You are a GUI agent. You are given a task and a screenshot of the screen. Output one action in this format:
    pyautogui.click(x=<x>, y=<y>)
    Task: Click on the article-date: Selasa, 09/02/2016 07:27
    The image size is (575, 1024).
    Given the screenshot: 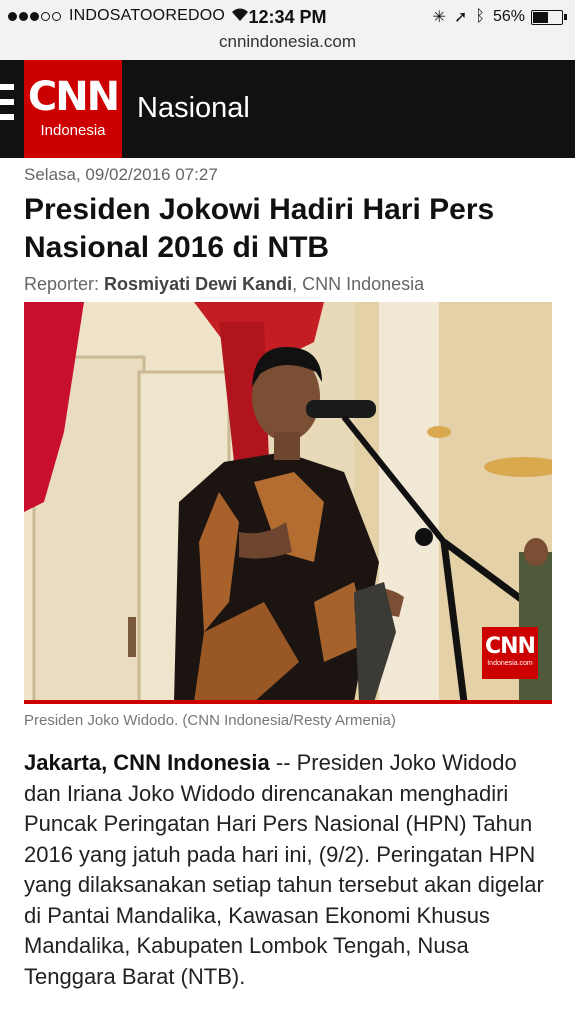 What is the action you would take?
    pyautogui.click(x=121, y=174)
    